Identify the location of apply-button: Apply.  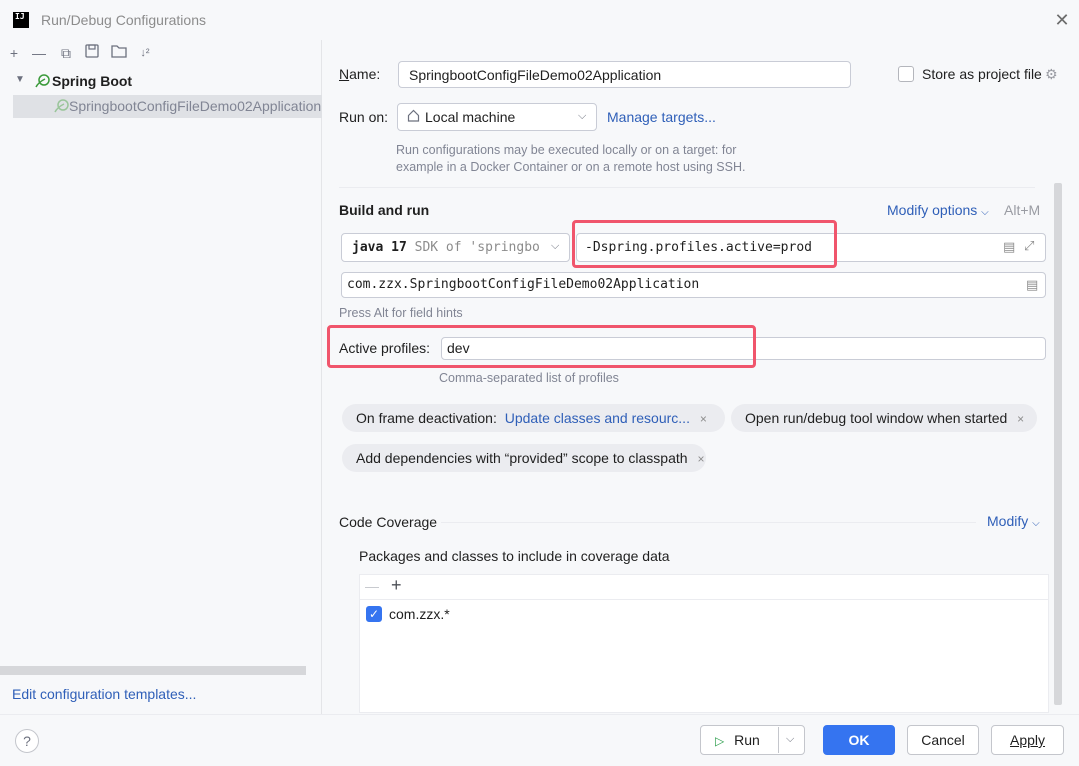
(1027, 740).